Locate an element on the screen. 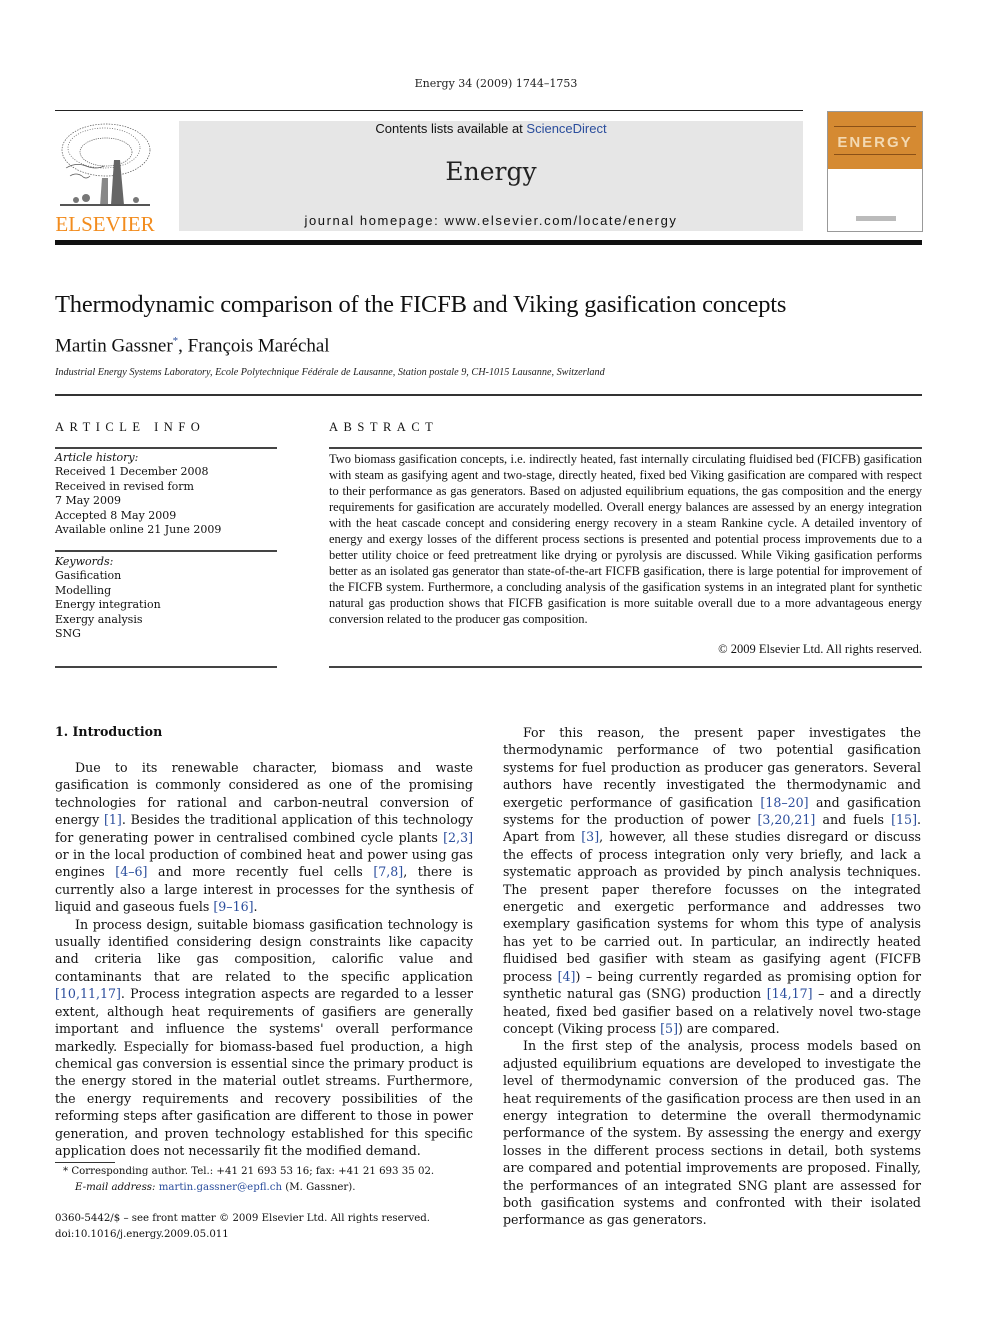 The width and height of the screenshot is (992, 1323). running-head: Energy 34 (2009) 1744–1753 is located at coordinates (496, 83).